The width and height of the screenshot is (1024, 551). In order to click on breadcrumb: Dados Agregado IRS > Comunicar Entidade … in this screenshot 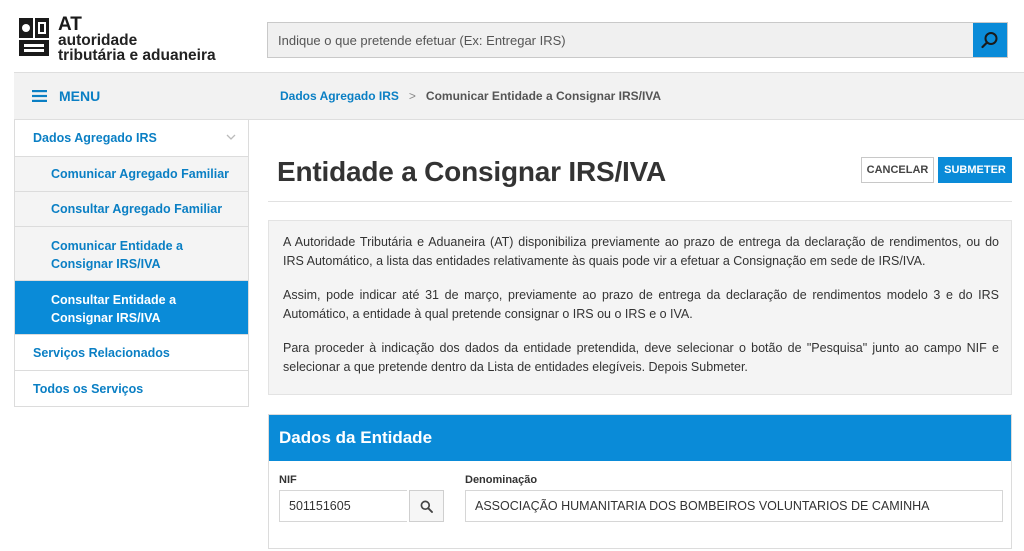, I will do `click(636, 96)`.